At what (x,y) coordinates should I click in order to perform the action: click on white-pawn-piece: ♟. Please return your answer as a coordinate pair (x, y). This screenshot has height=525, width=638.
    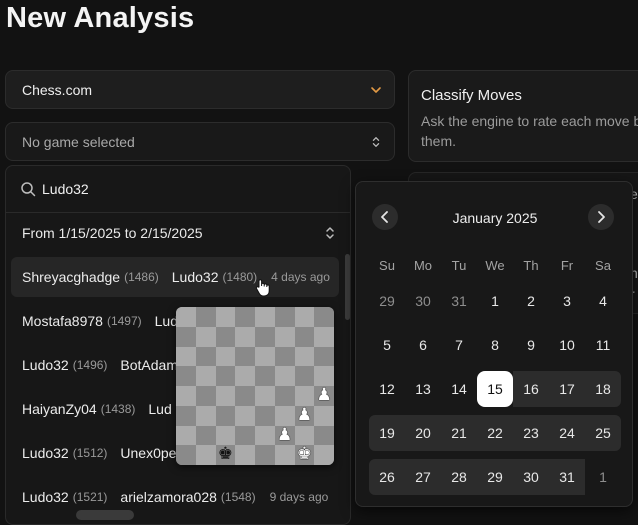
    Looking at the image, I should click on (324, 395).